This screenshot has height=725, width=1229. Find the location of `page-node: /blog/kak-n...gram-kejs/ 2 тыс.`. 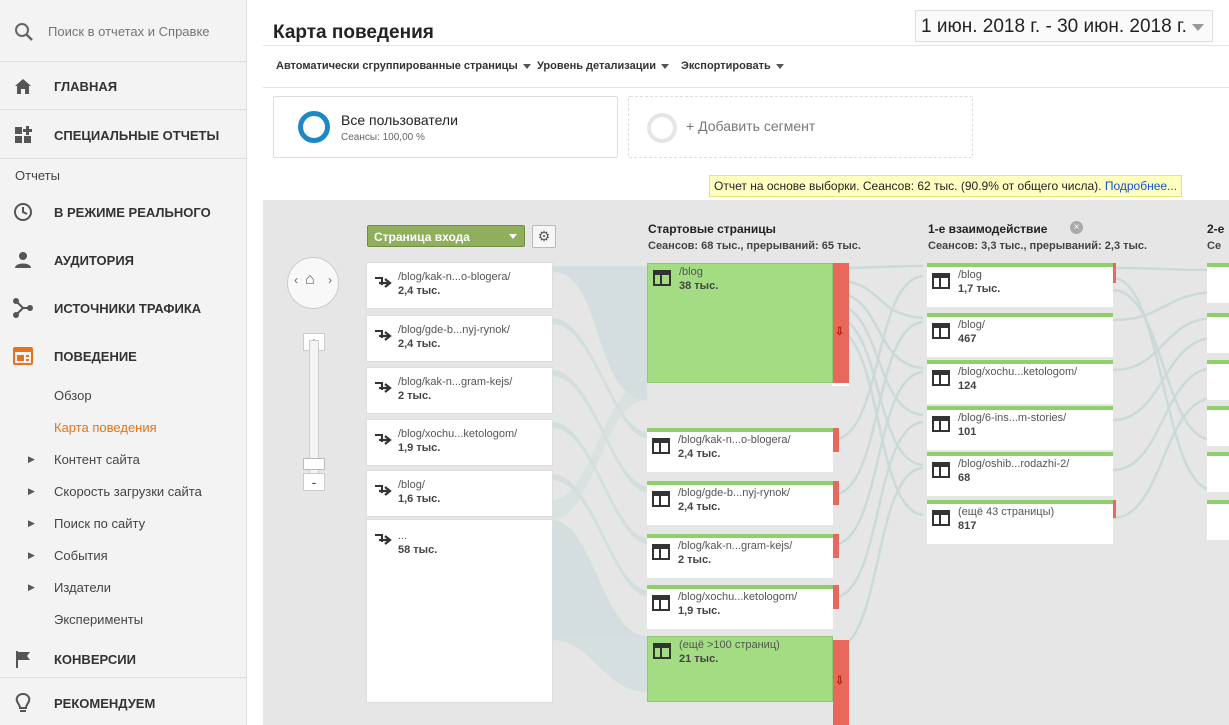

page-node: /blog/kak-n...gram-kejs/ 2 тыс. is located at coordinates (740, 556).